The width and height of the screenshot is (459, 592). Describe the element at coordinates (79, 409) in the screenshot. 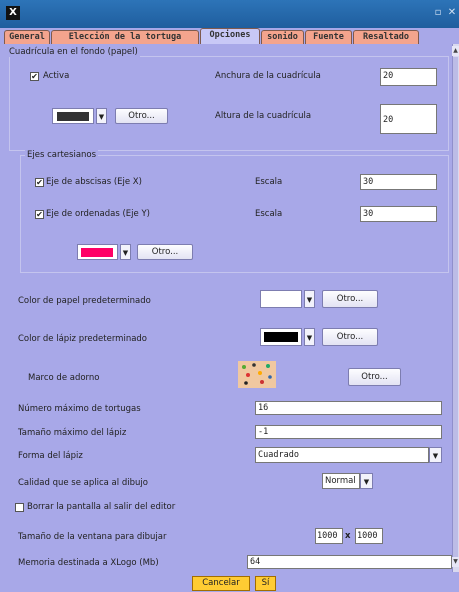

I see `max-turtles-label: Número máximo de tortugas` at that location.